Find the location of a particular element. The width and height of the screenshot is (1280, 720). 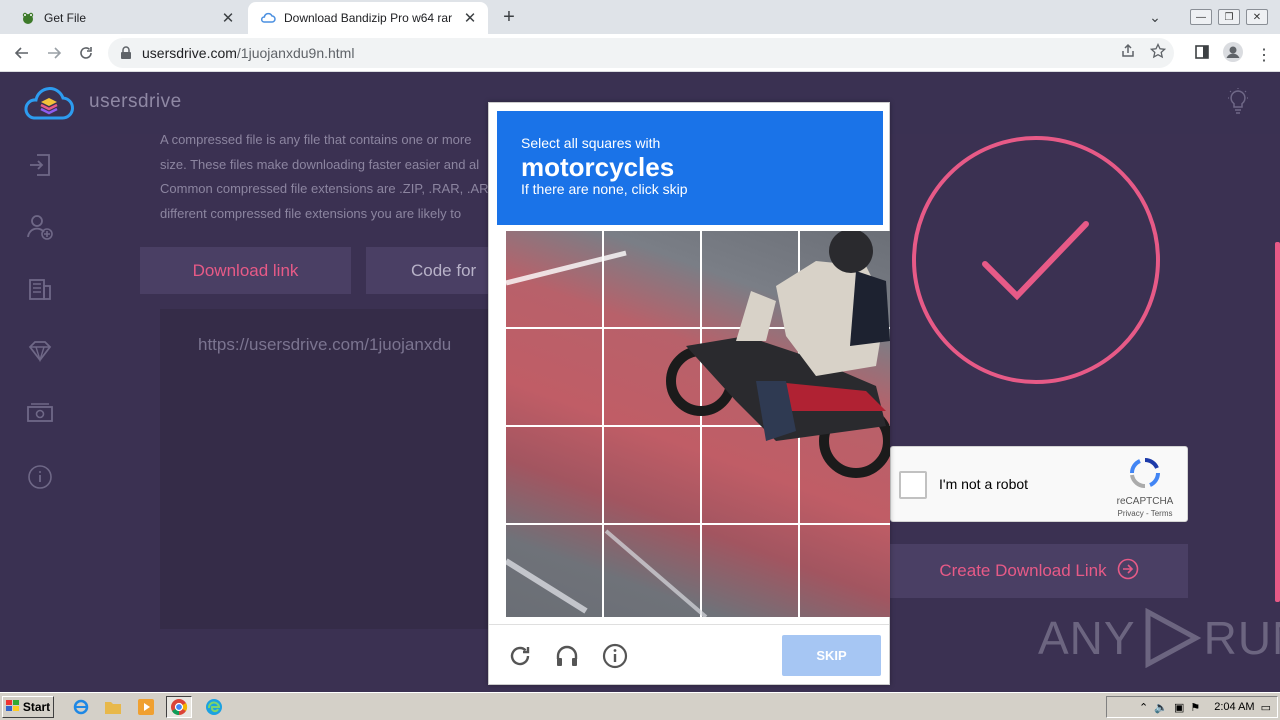

login-icon is located at coordinates (40, 165).